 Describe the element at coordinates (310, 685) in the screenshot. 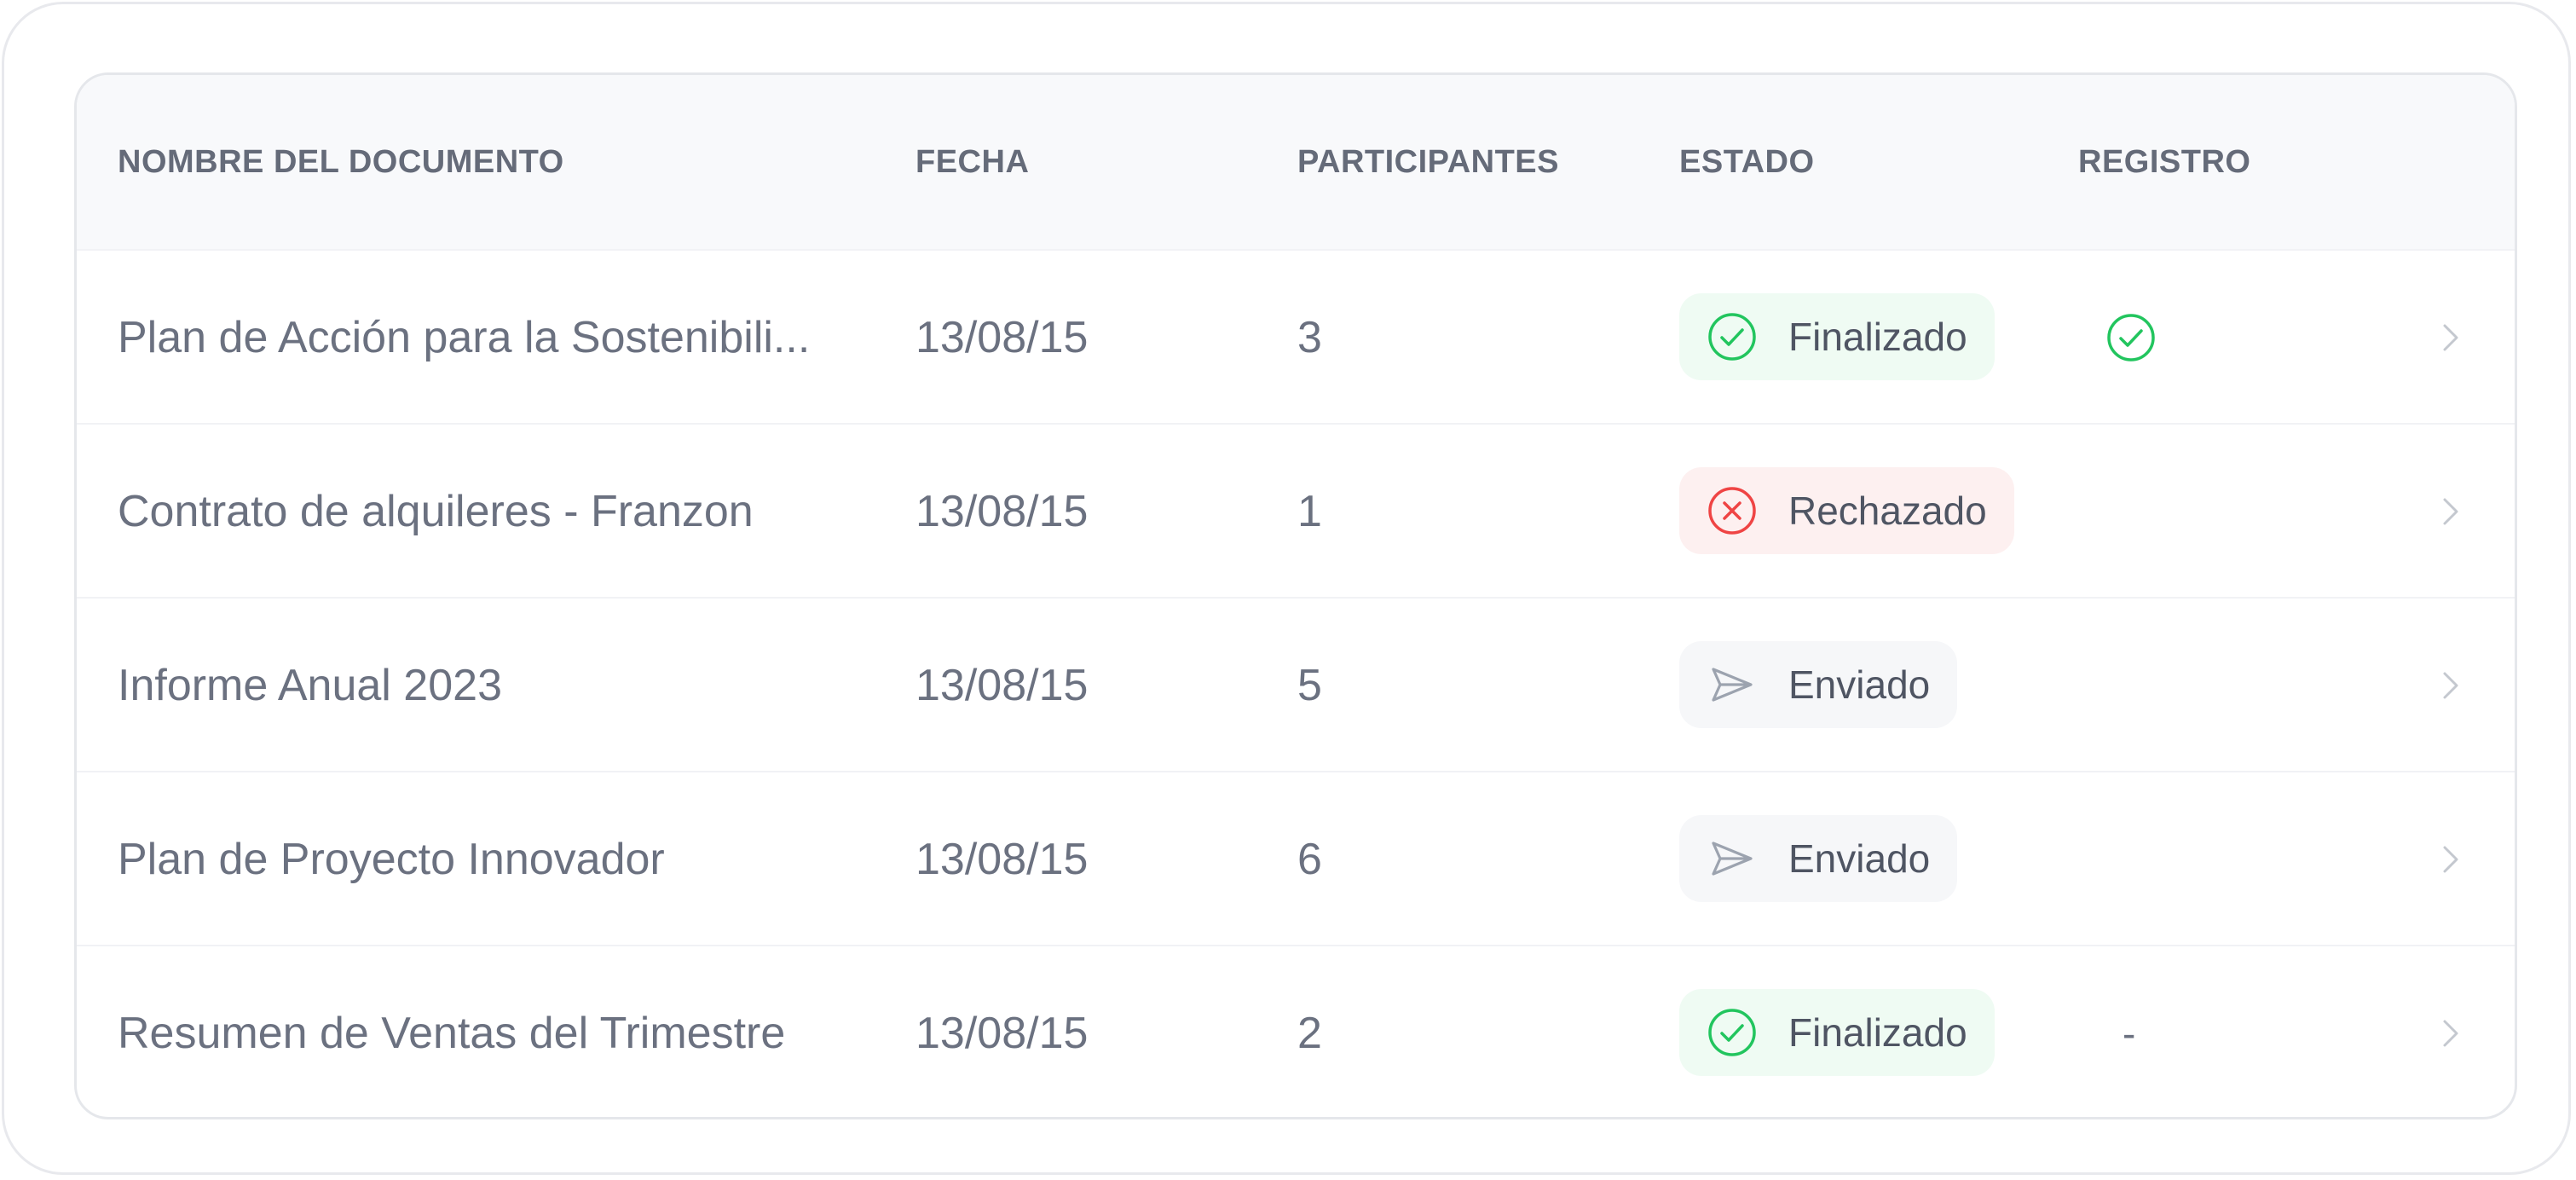

I see `document-name: Informe Anual 2023` at that location.